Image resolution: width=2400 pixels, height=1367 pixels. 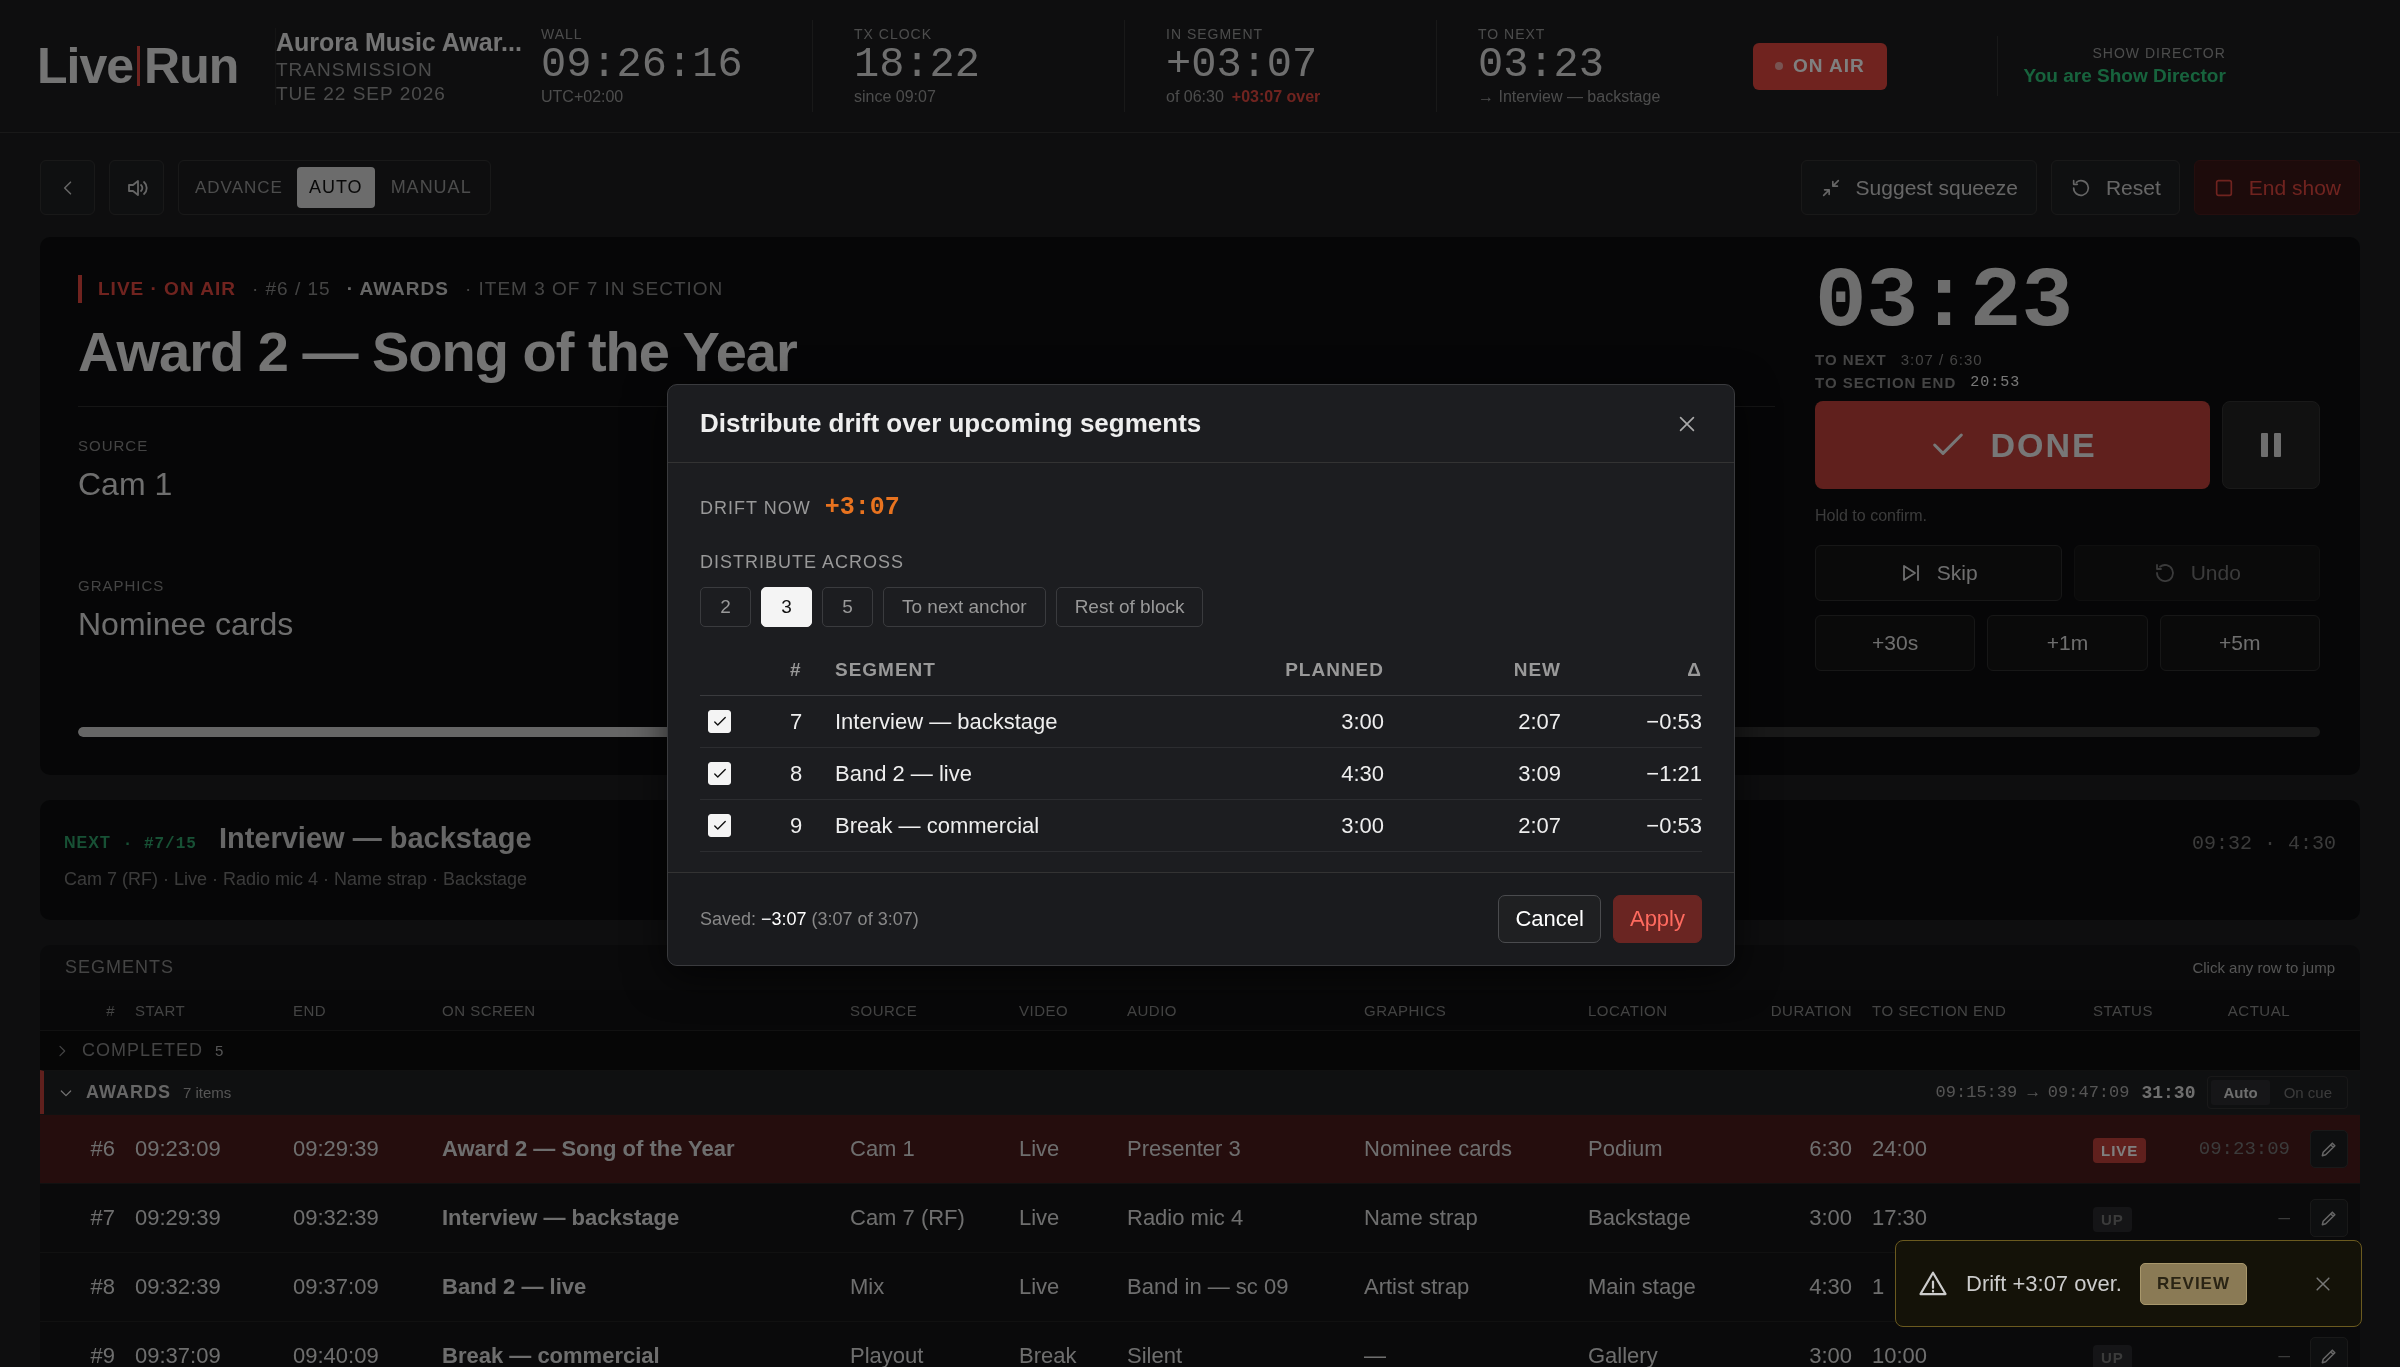 What do you see at coordinates (397, 289) in the screenshot?
I see `section-name: · AWARDS` at bounding box center [397, 289].